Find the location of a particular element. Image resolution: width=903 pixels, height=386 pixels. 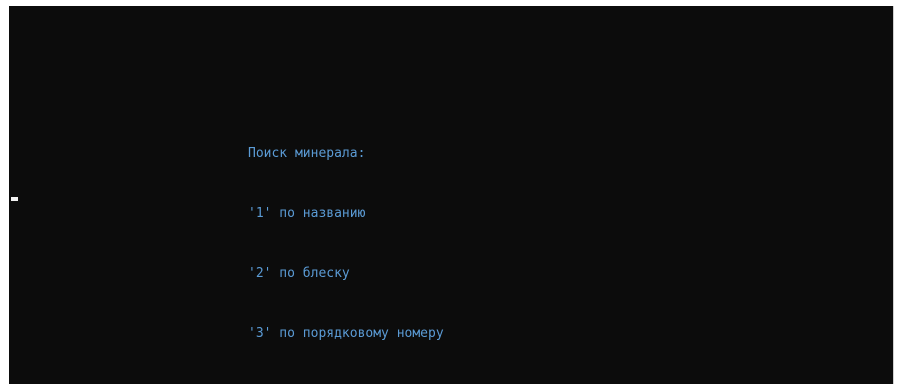

text-cursor is located at coordinates (14, 199).